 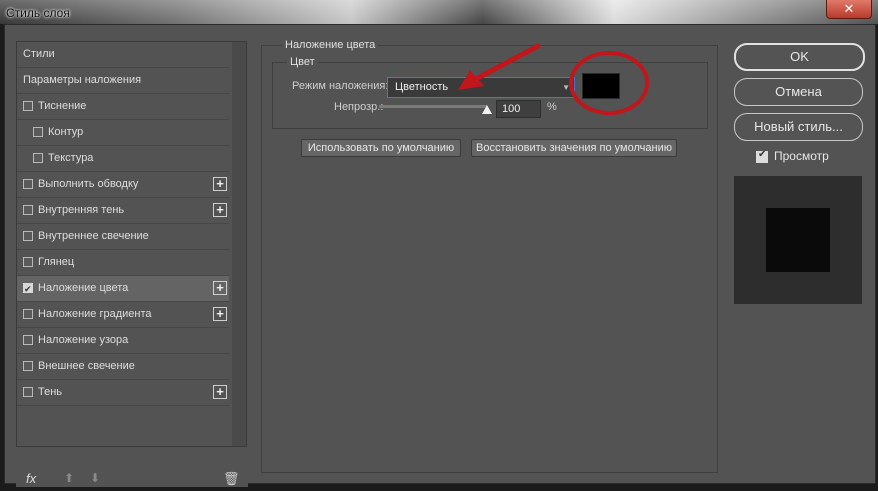 I want to click on annotation-arrow-shaft, so click(x=506, y=63).